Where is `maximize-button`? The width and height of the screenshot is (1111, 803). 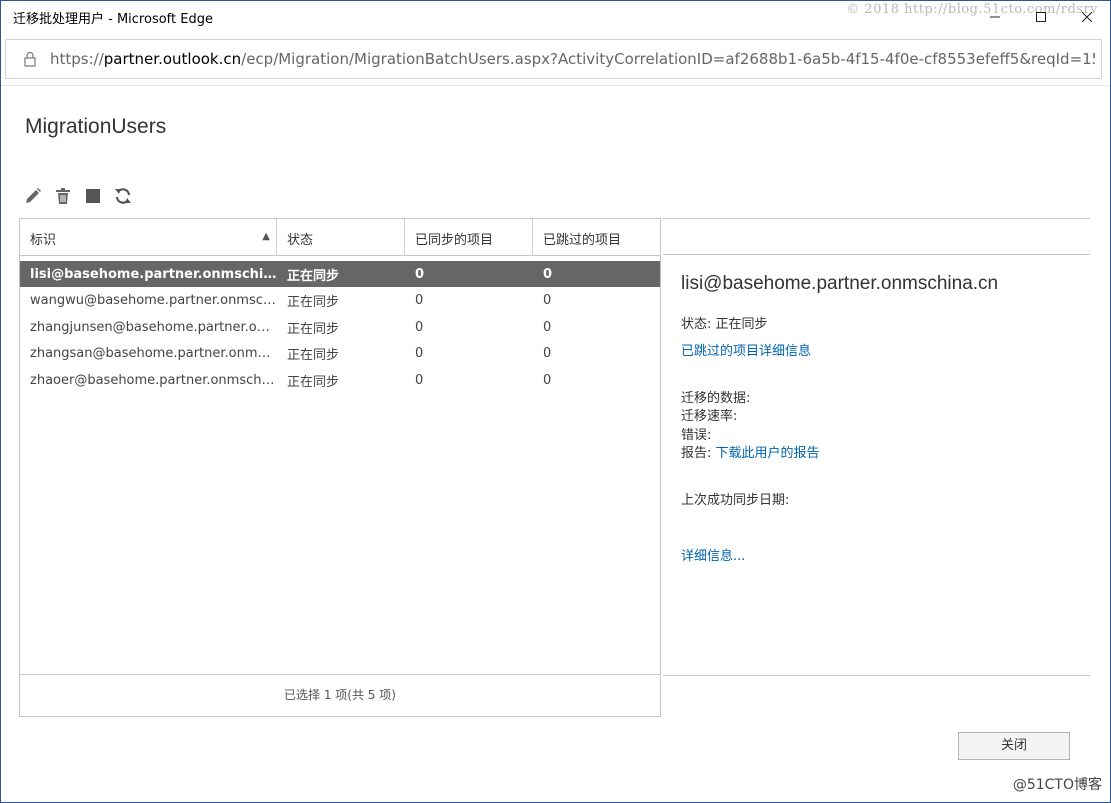
maximize-button is located at coordinates (1041, 17).